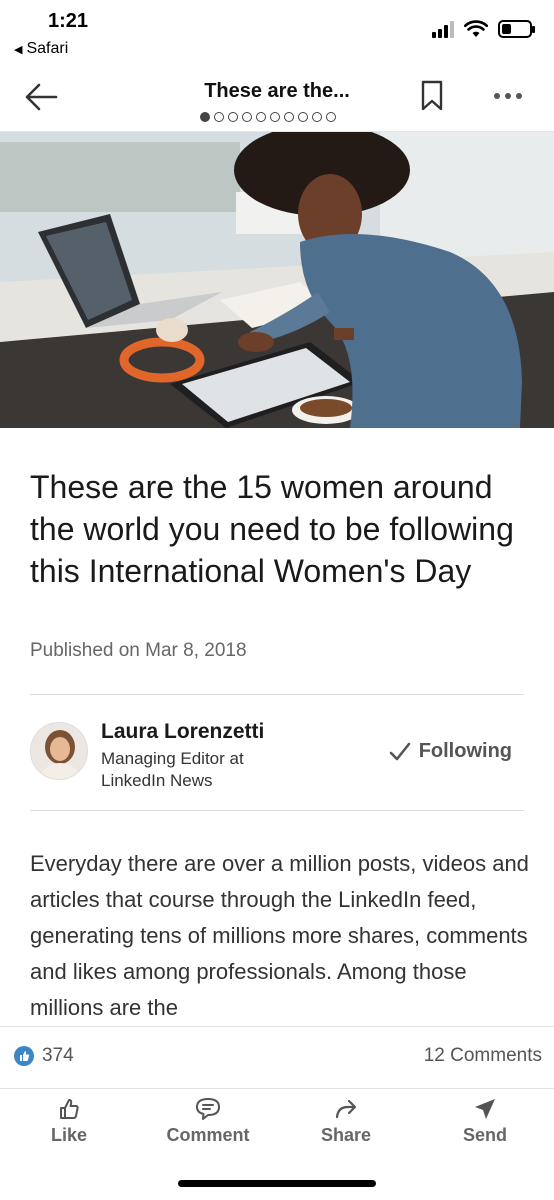  I want to click on bookmark-icon, so click(432, 96).